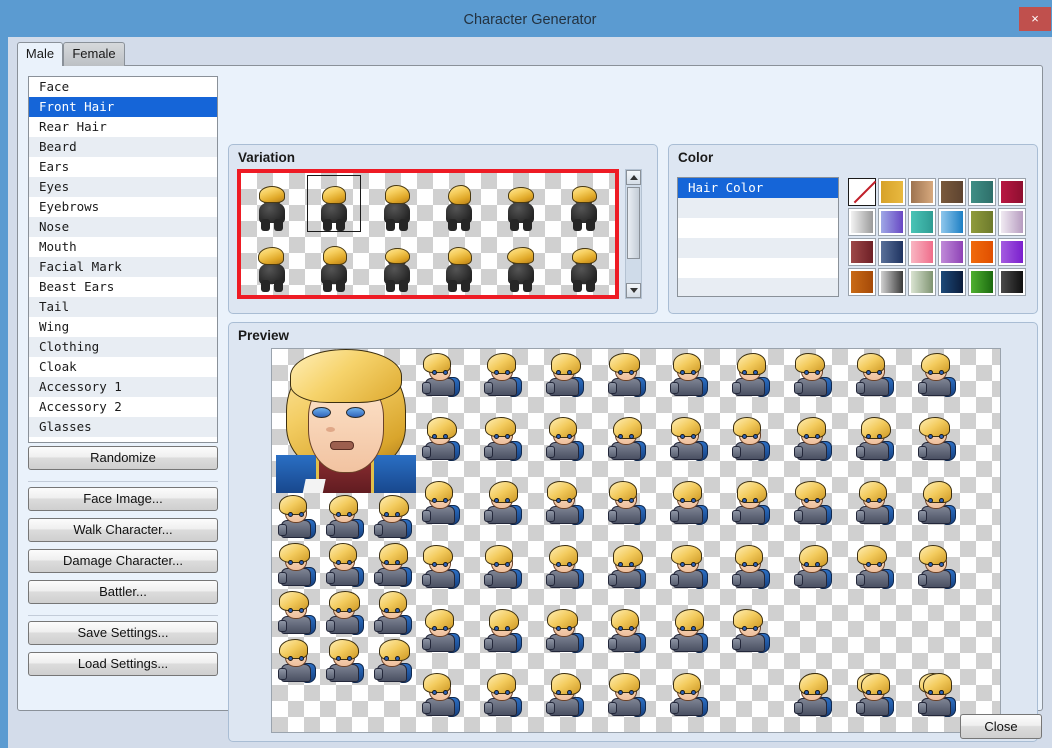 Image resolution: width=1052 pixels, height=748 pixels. Describe the element at coordinates (922, 222) in the screenshot. I see `color-swatch-turquoise` at that location.